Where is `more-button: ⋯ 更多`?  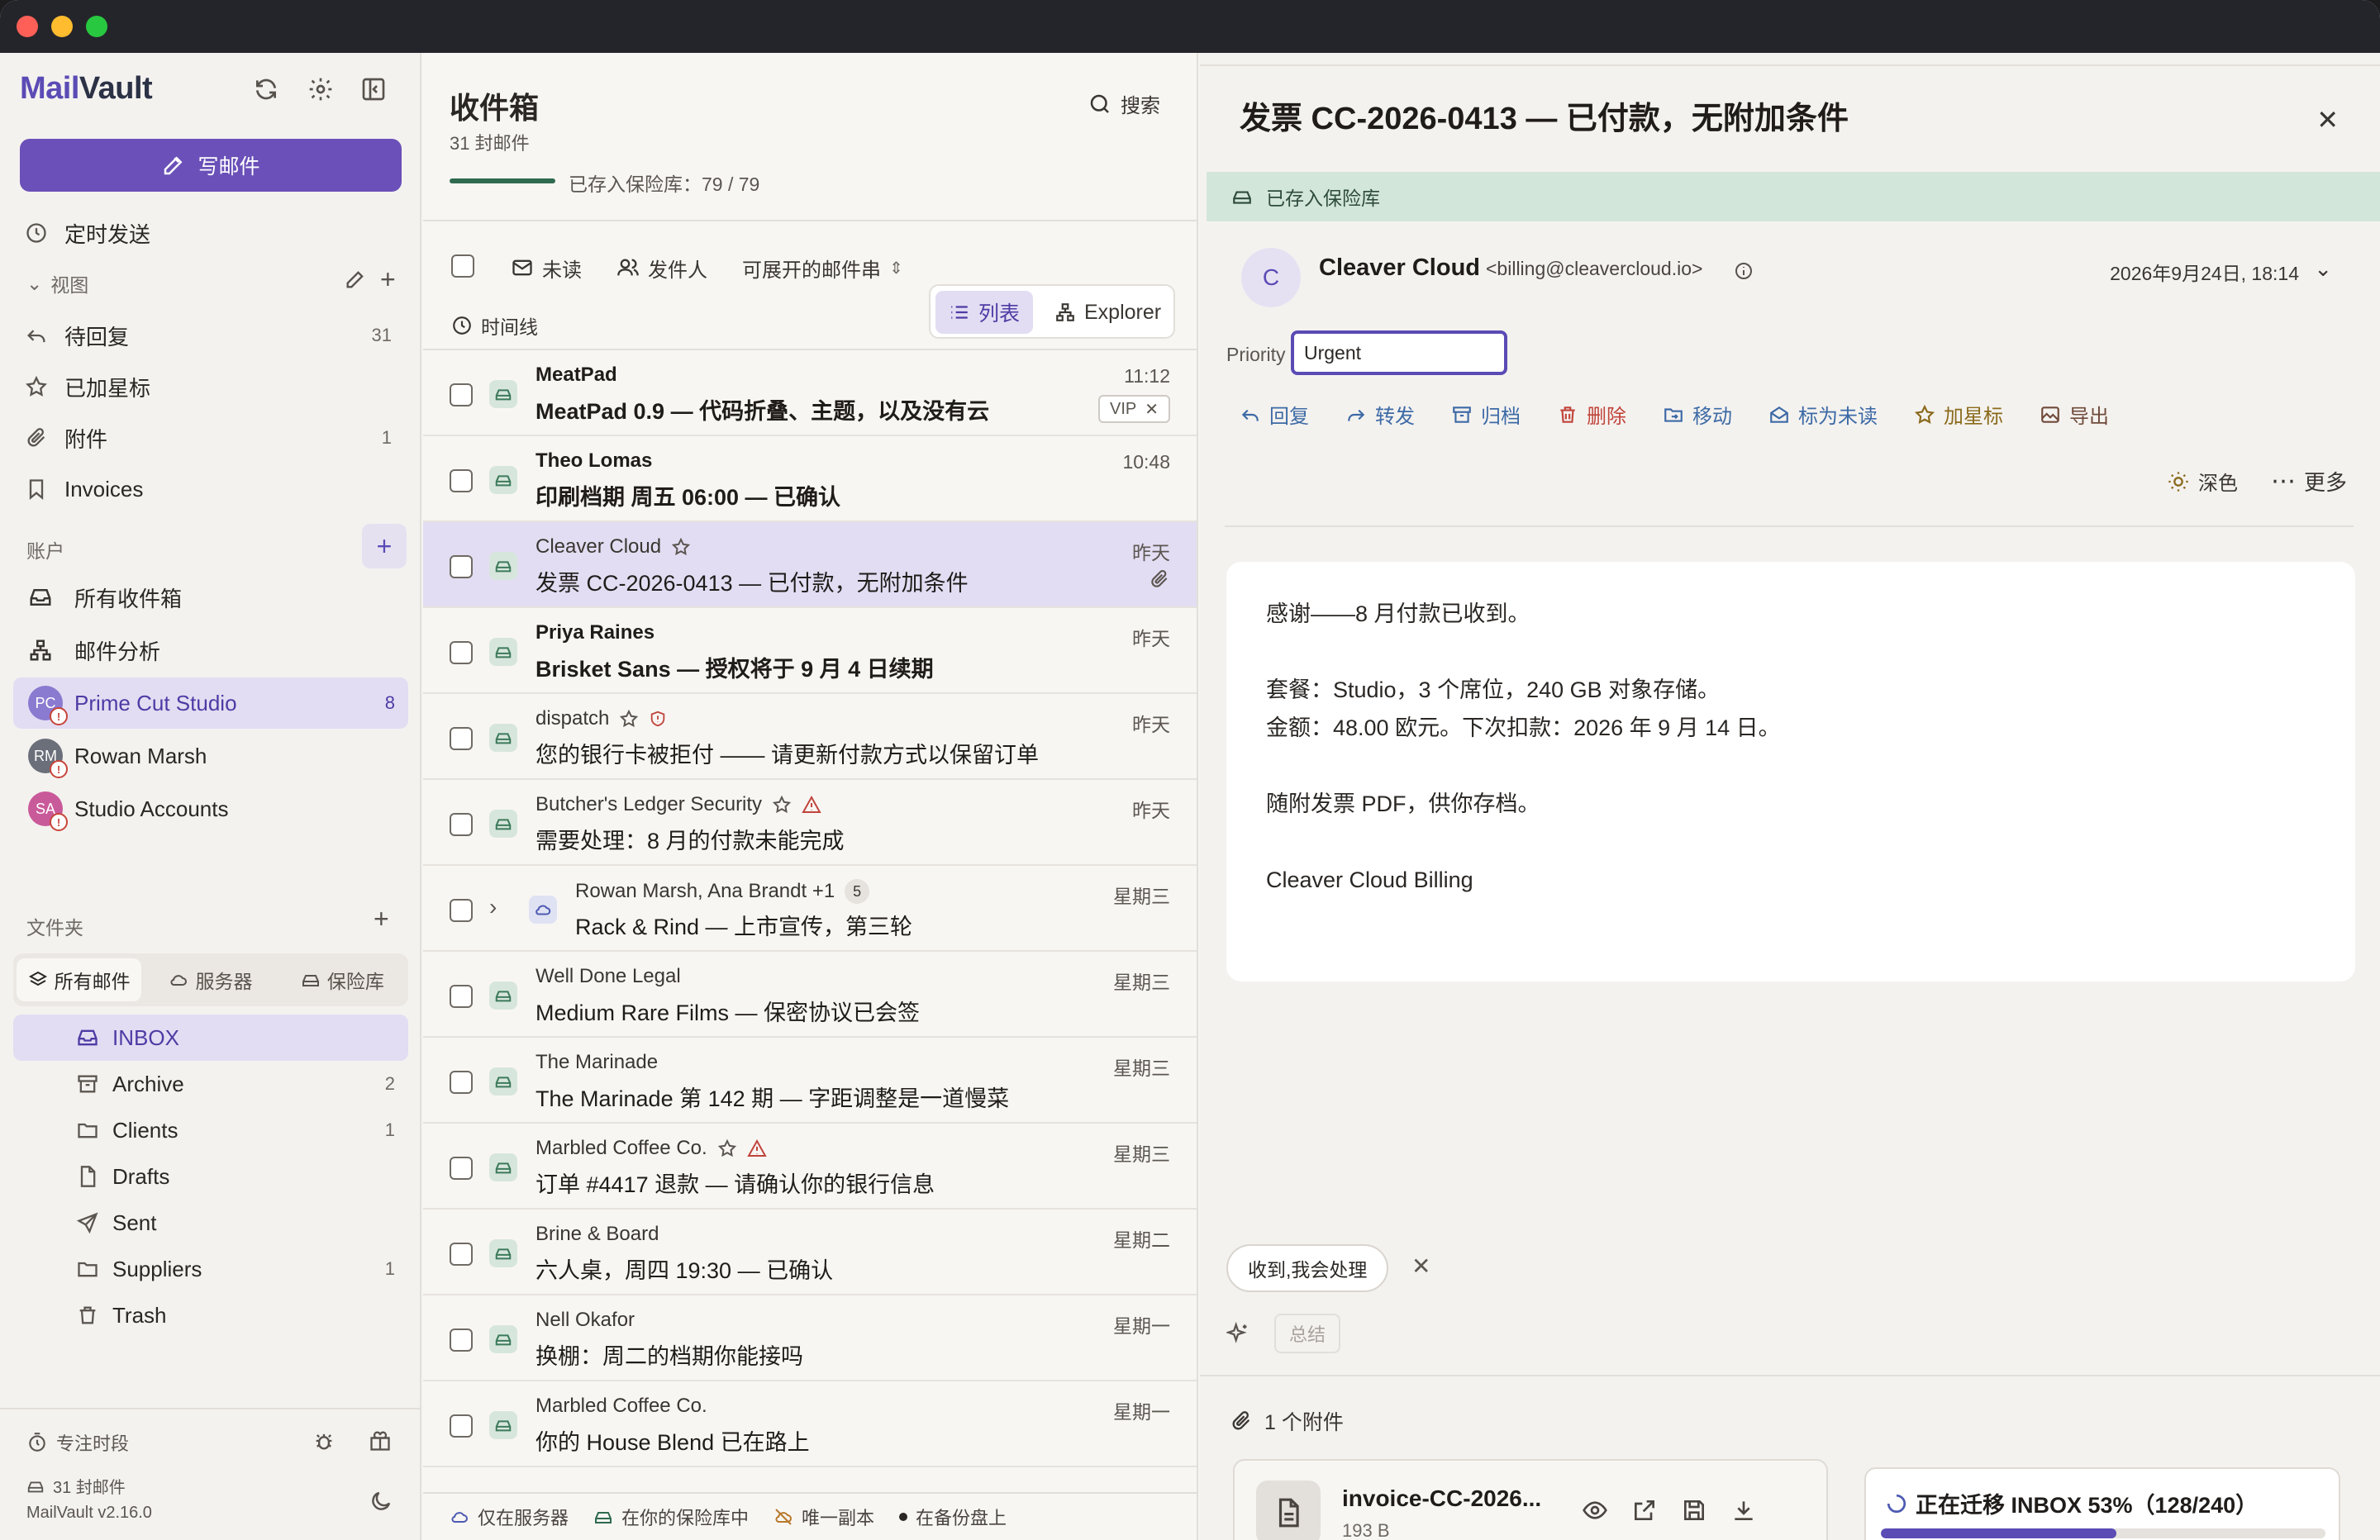
more-button: ⋯ 更多 is located at coordinates (2309, 481).